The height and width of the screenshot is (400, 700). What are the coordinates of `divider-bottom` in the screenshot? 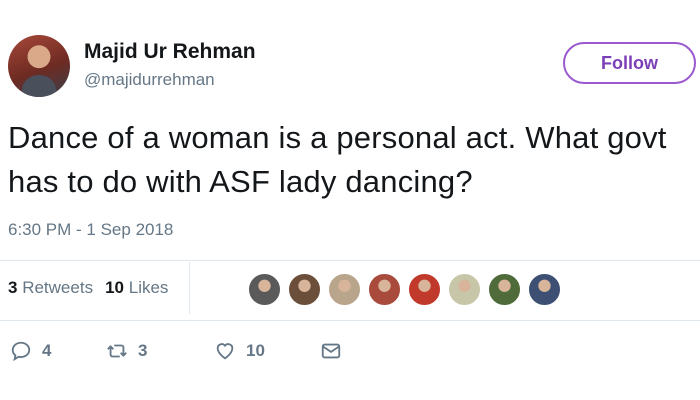 It's located at (350, 320).